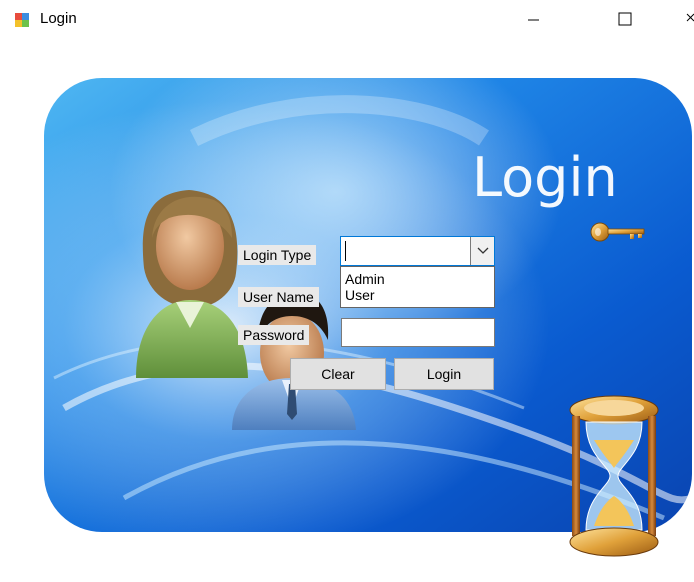 This screenshot has height=582, width=694. I want to click on password-field, so click(418, 332).